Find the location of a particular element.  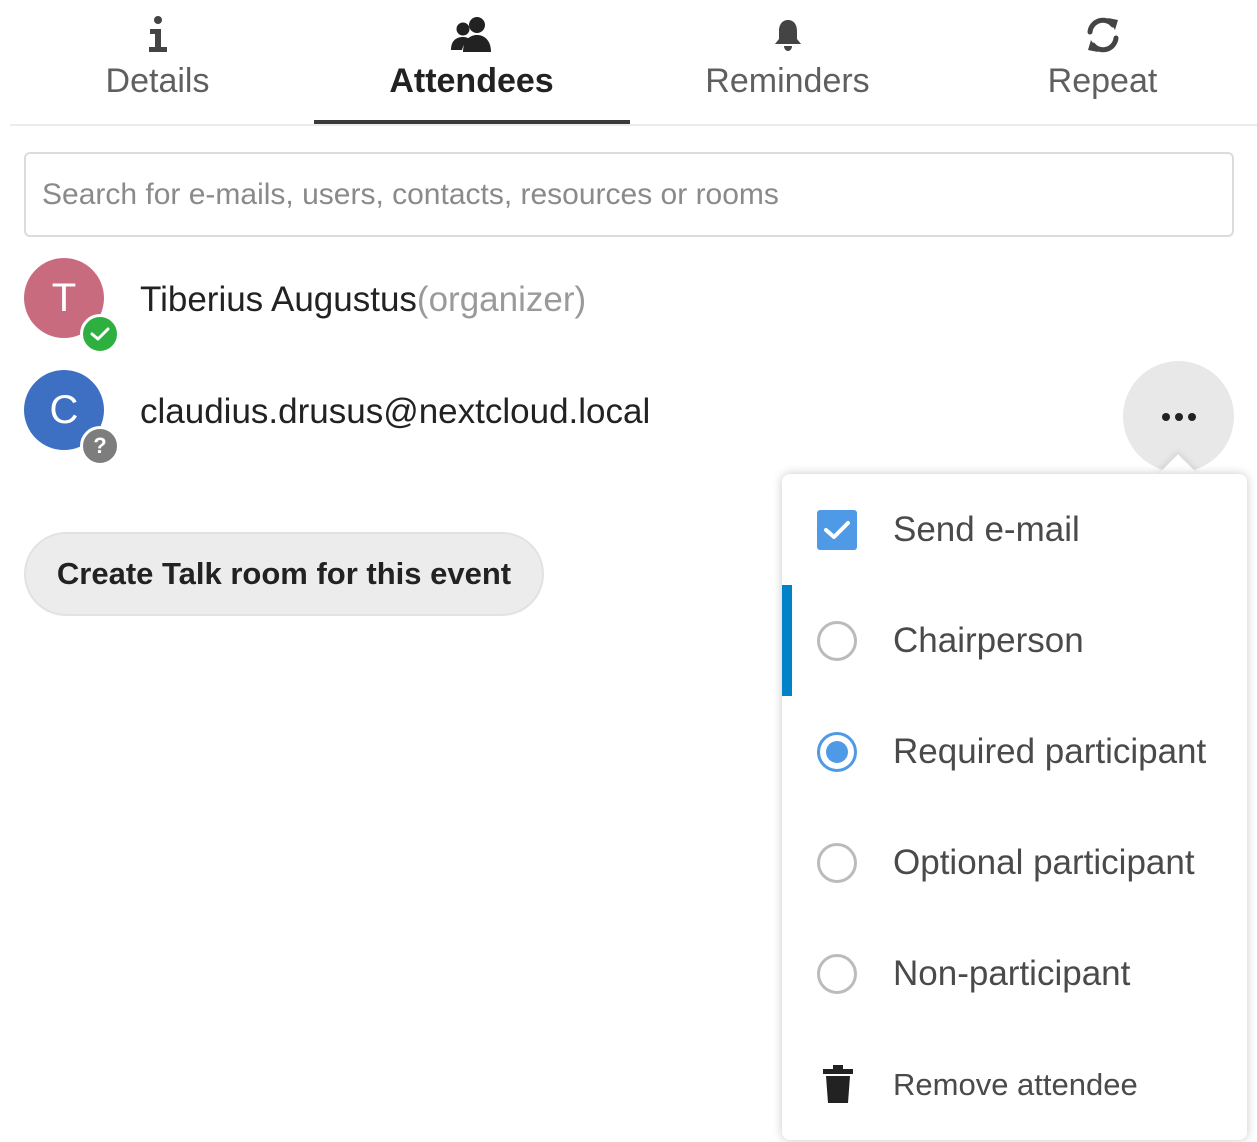

tab-reminders: Reminders is located at coordinates (787, 62).